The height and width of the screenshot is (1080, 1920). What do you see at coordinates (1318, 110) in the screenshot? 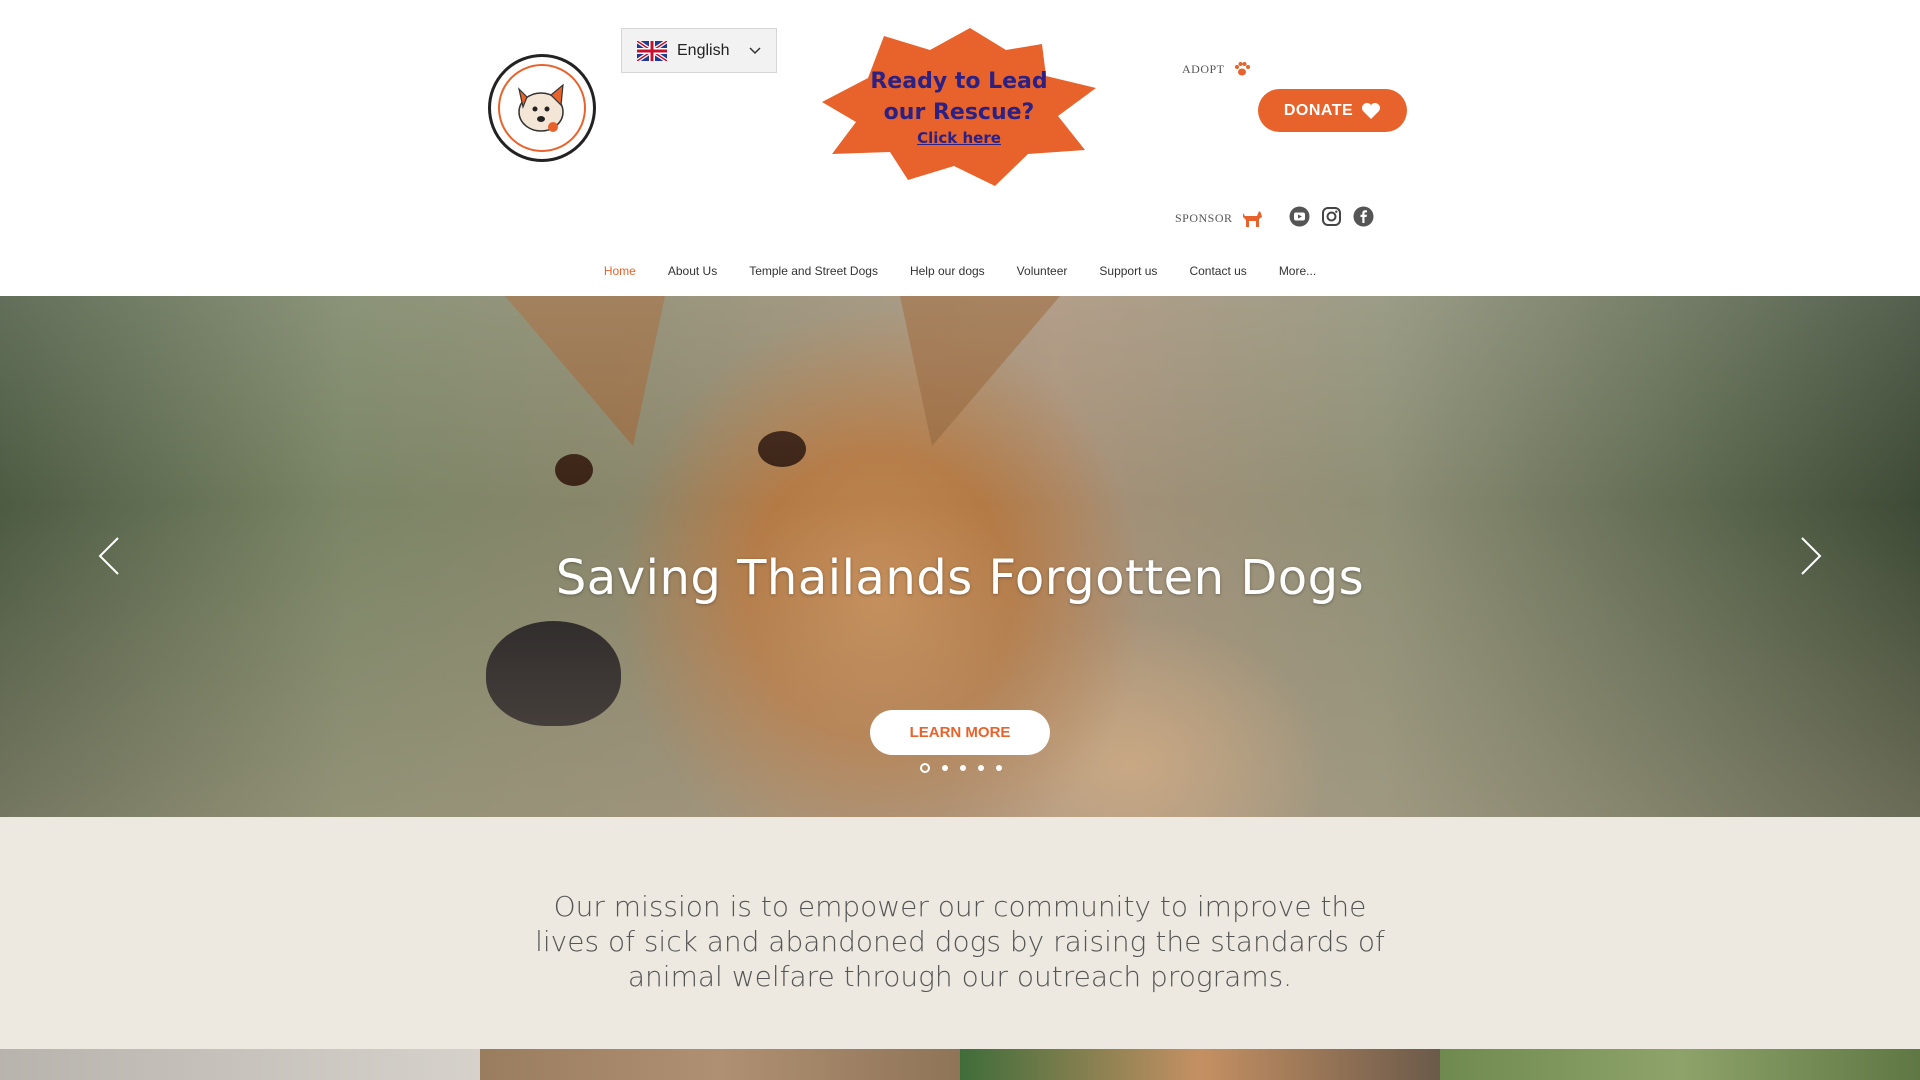
I see `donate-label: DONATE` at bounding box center [1318, 110].